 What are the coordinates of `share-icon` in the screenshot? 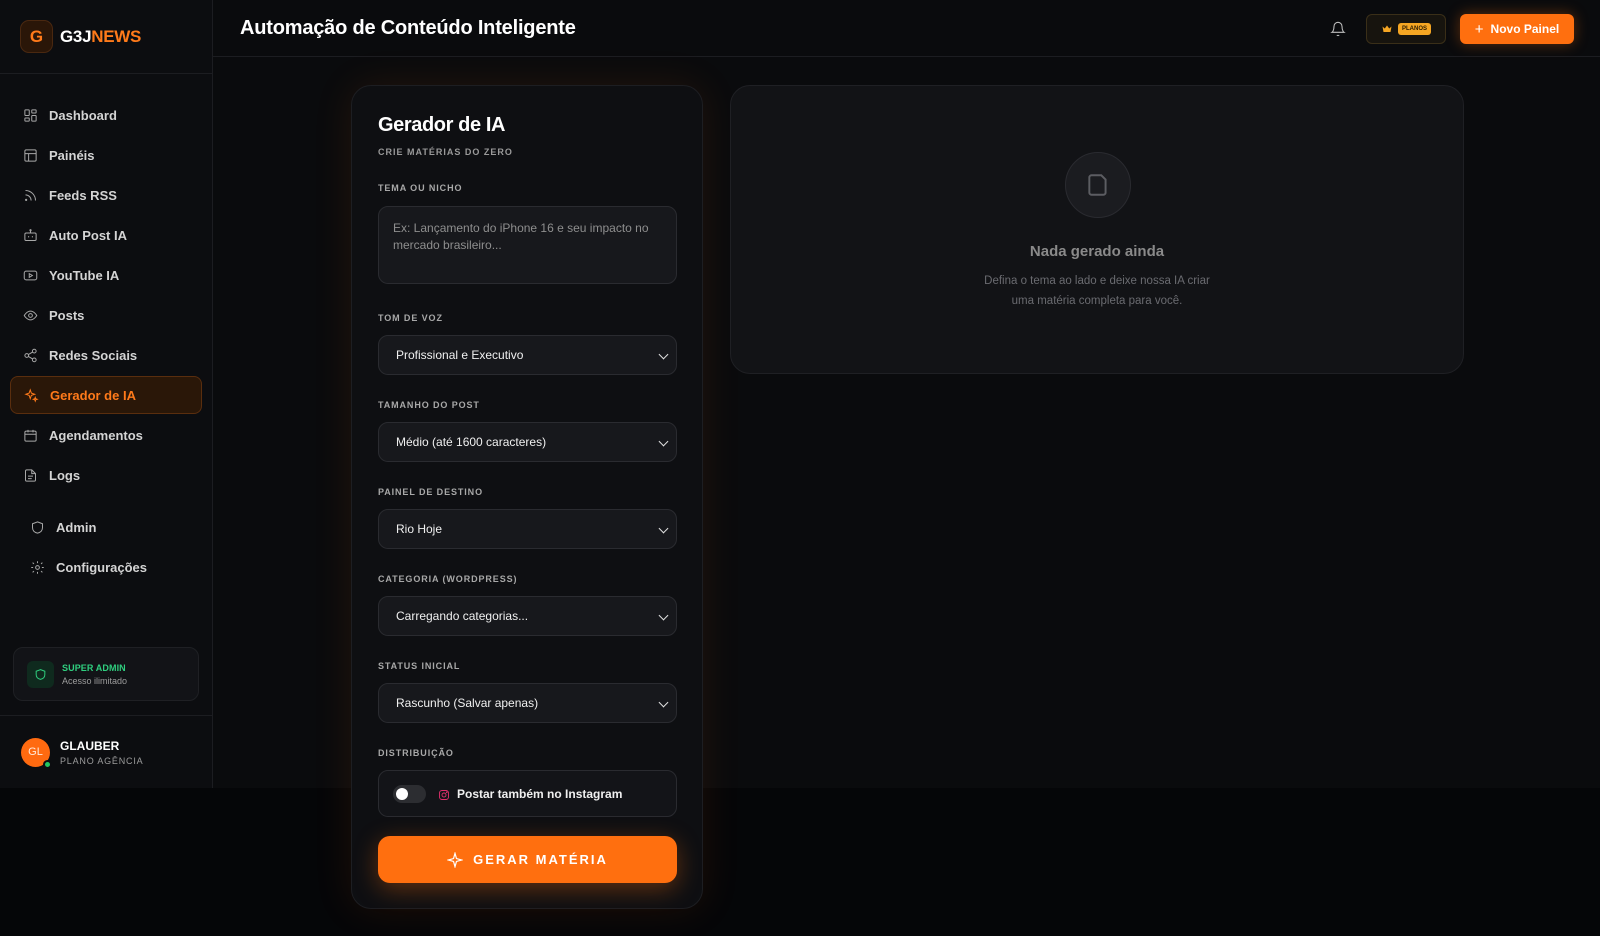 It's located at (30, 355).